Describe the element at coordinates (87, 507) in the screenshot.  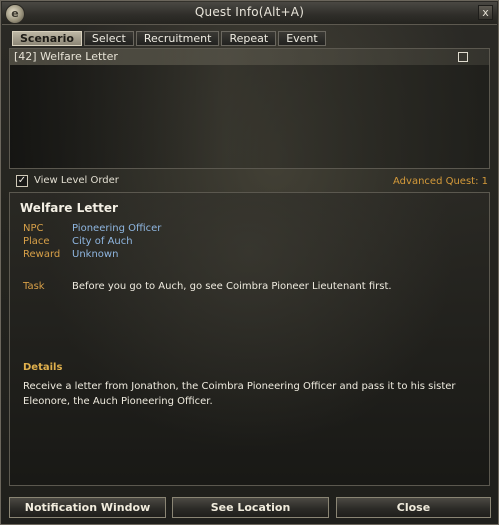
I see `notification-window-button: Notification Window` at that location.